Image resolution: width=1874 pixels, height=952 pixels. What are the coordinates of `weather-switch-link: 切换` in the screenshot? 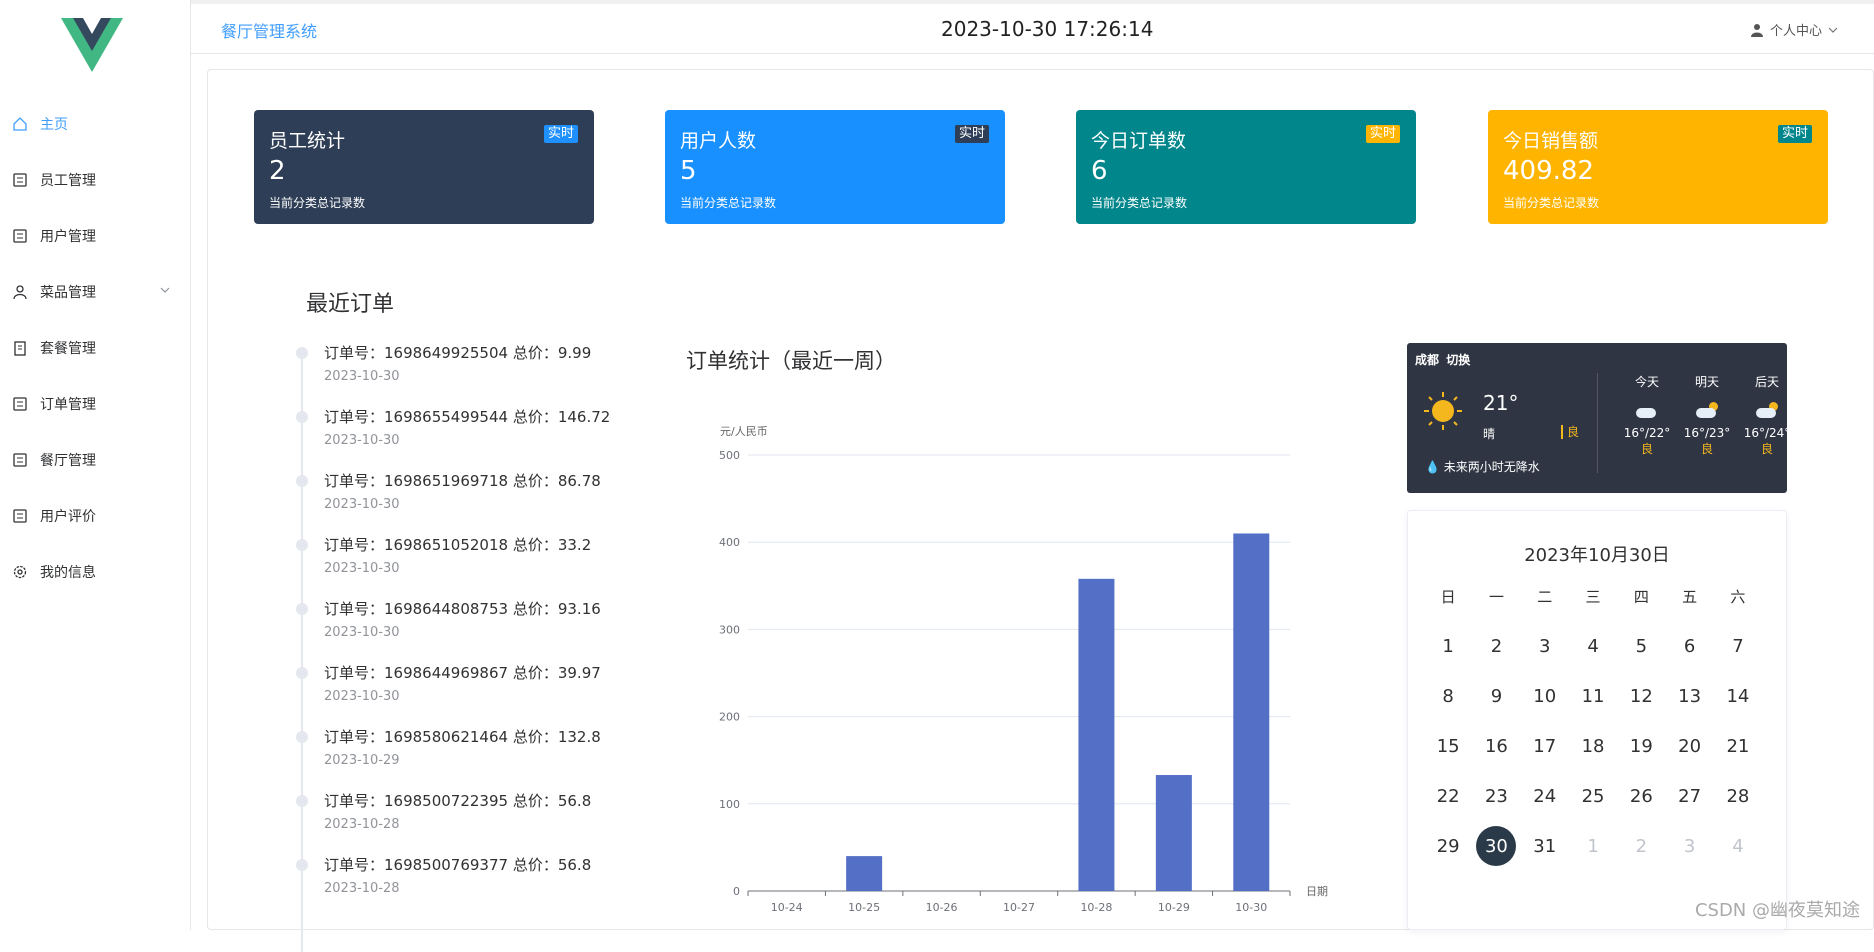 It's located at (1458, 360).